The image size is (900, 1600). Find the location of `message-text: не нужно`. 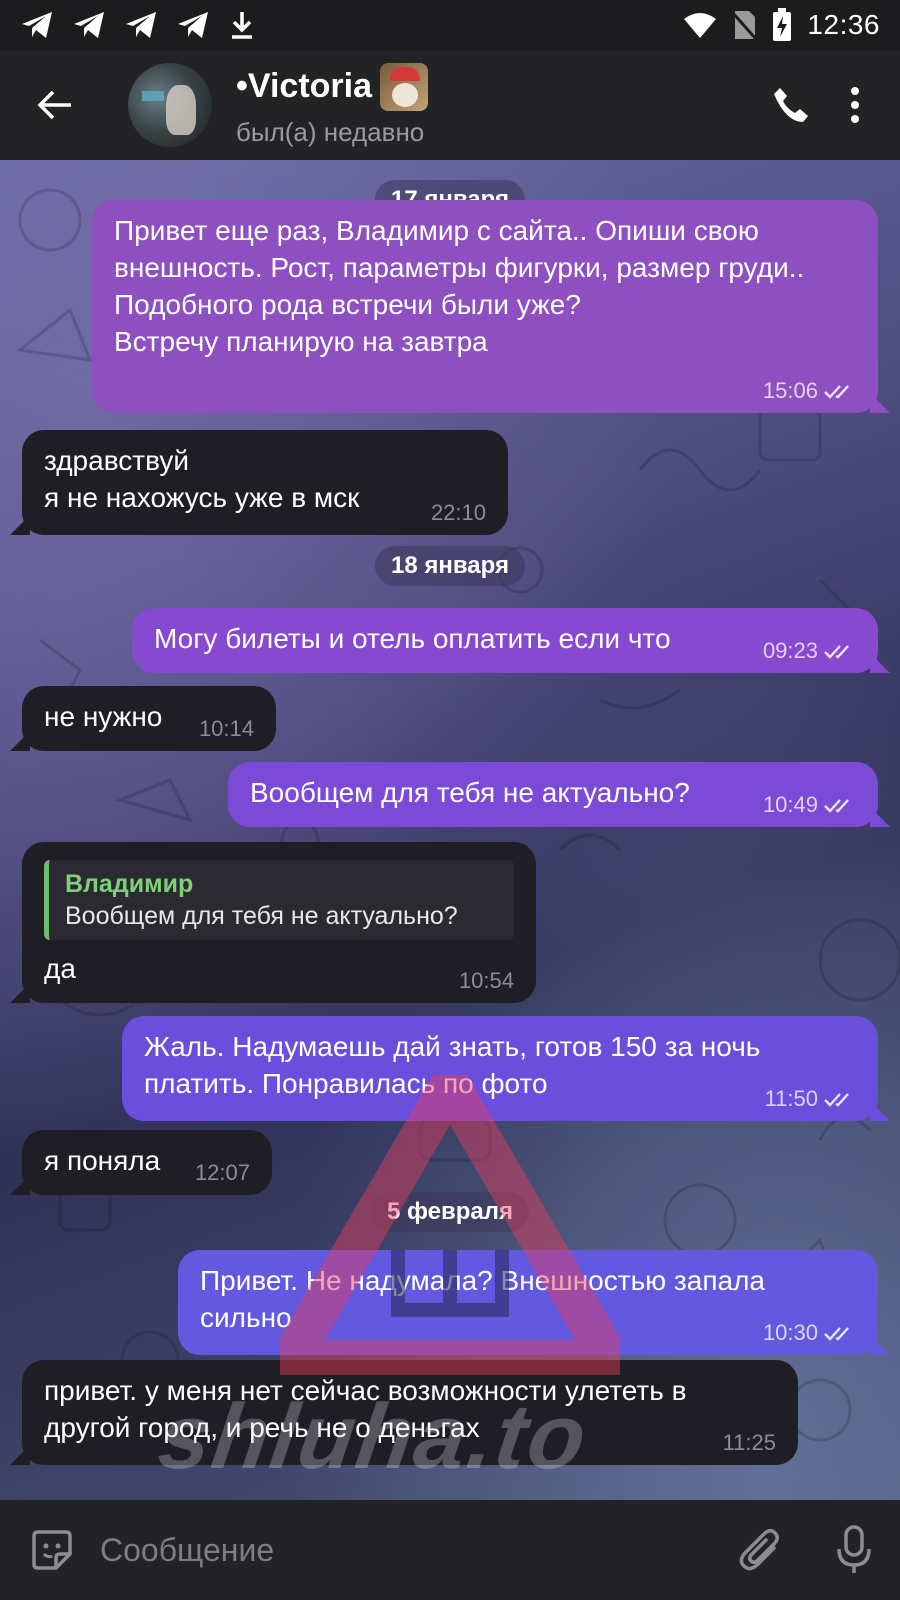

message-text: не нужно is located at coordinates (103, 716).